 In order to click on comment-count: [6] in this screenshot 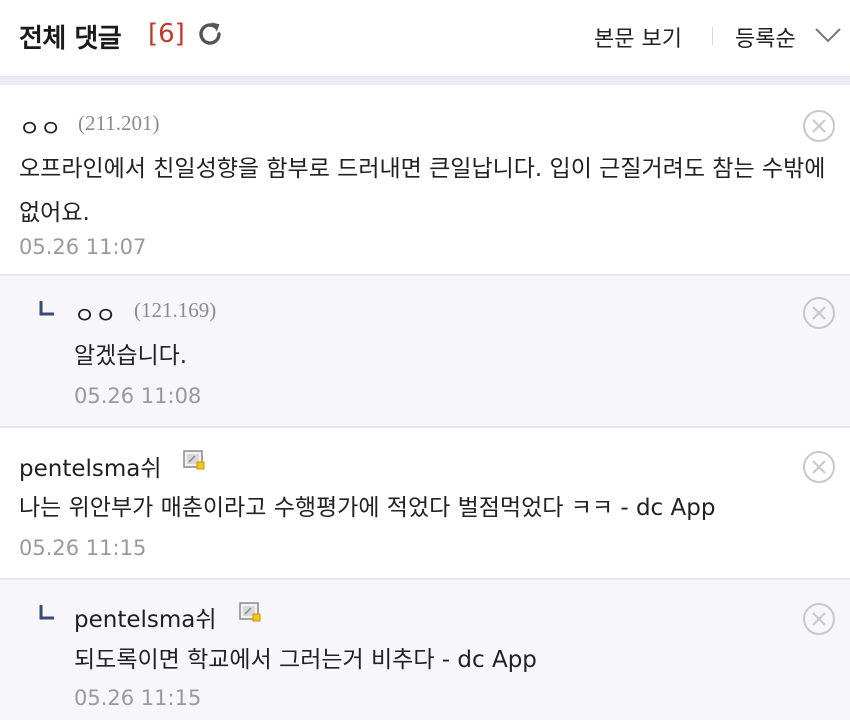, I will do `click(166, 34)`.